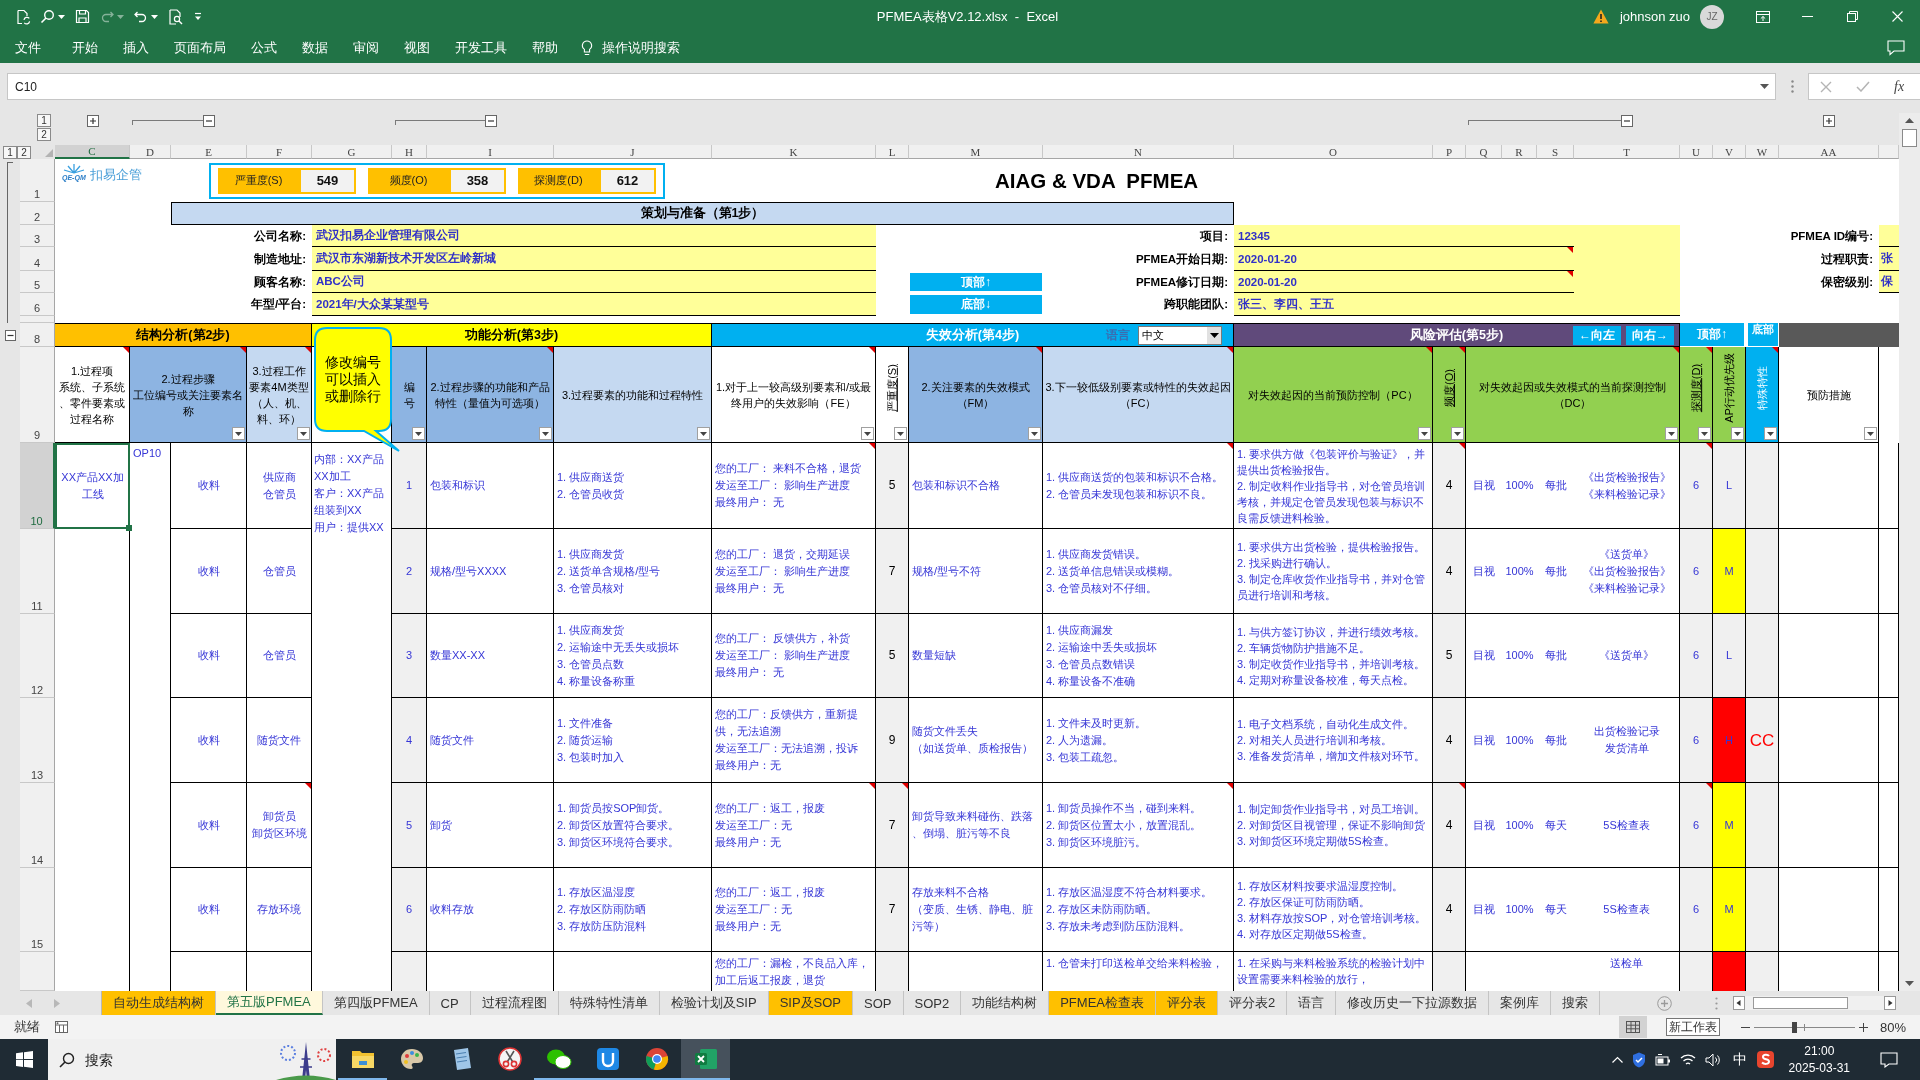  I want to click on restore-icon, so click(1852, 16).